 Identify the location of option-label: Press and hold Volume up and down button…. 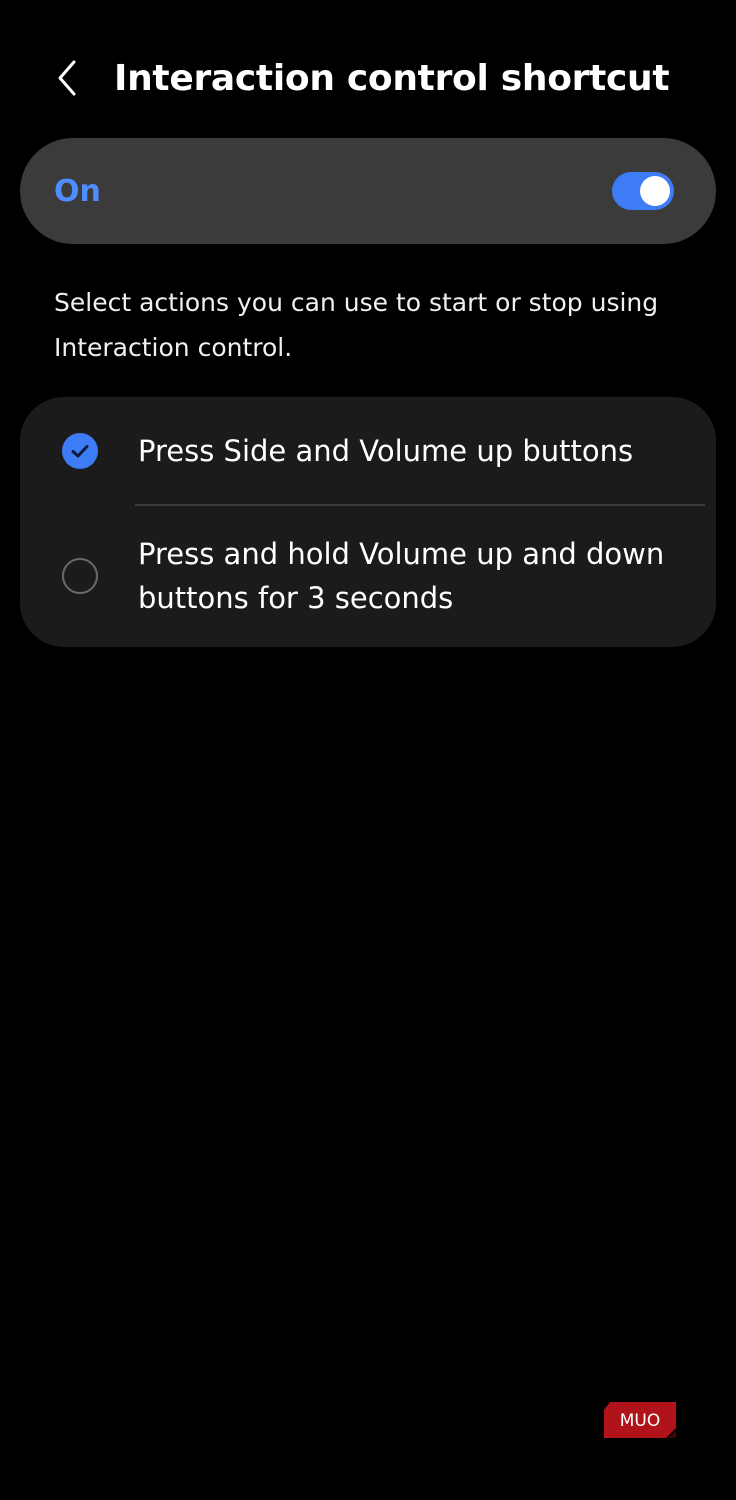
(401, 576).